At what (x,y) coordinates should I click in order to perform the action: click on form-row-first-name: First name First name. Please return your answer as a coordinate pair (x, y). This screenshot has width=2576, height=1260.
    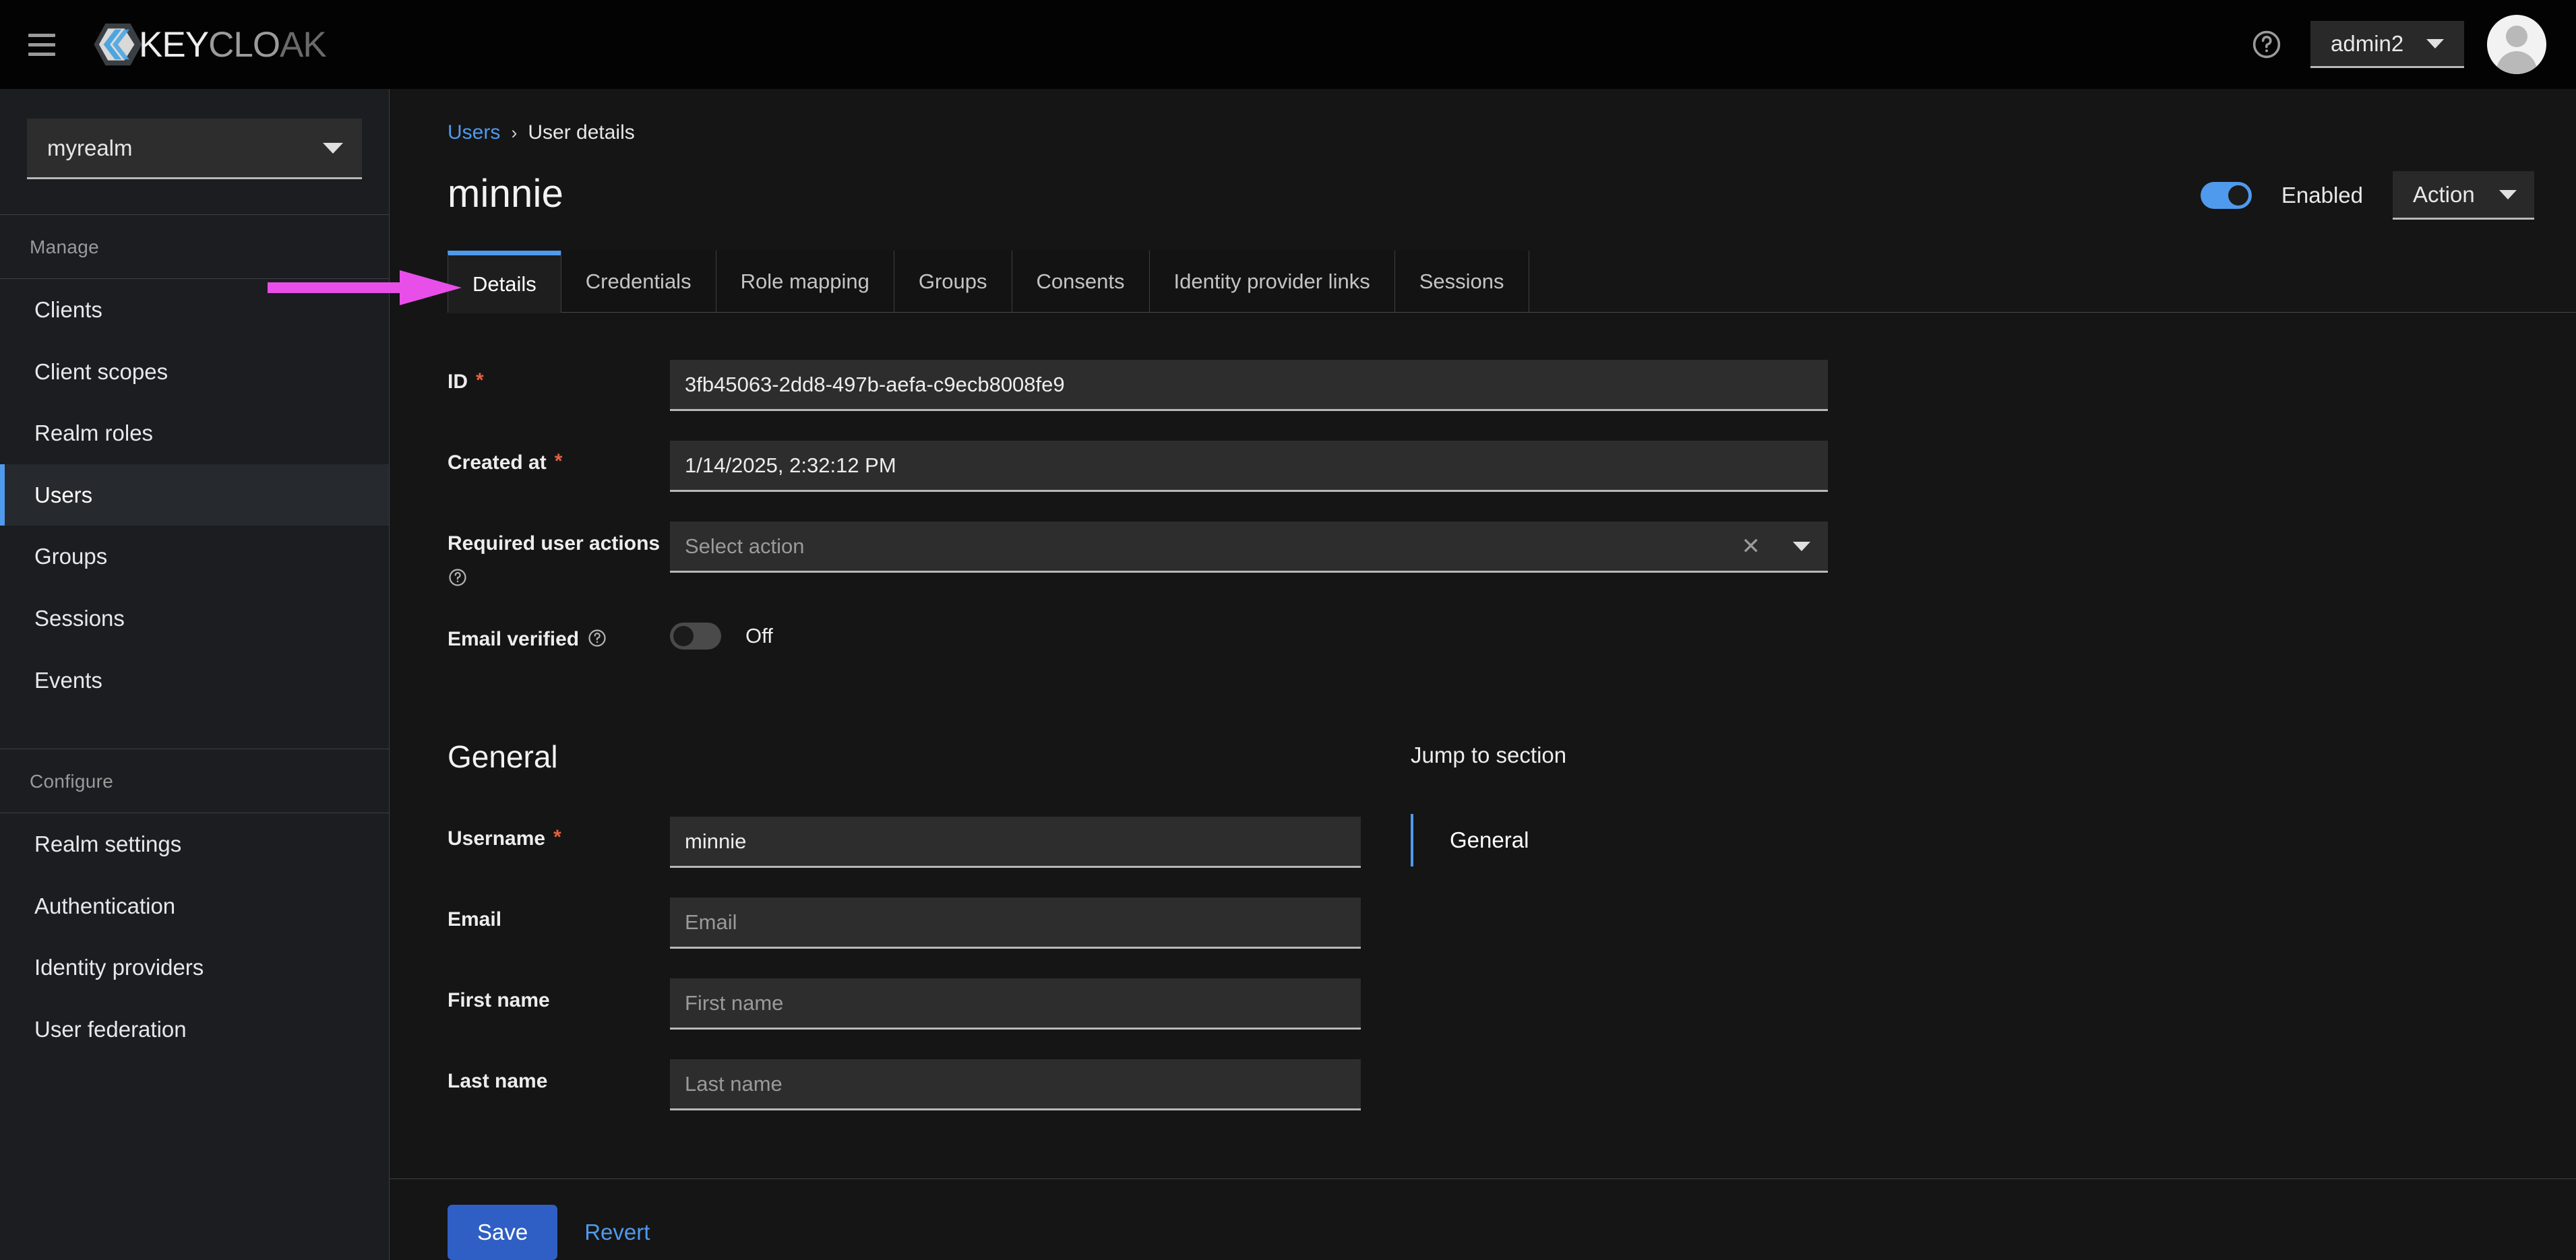
    Looking at the image, I should click on (905, 1004).